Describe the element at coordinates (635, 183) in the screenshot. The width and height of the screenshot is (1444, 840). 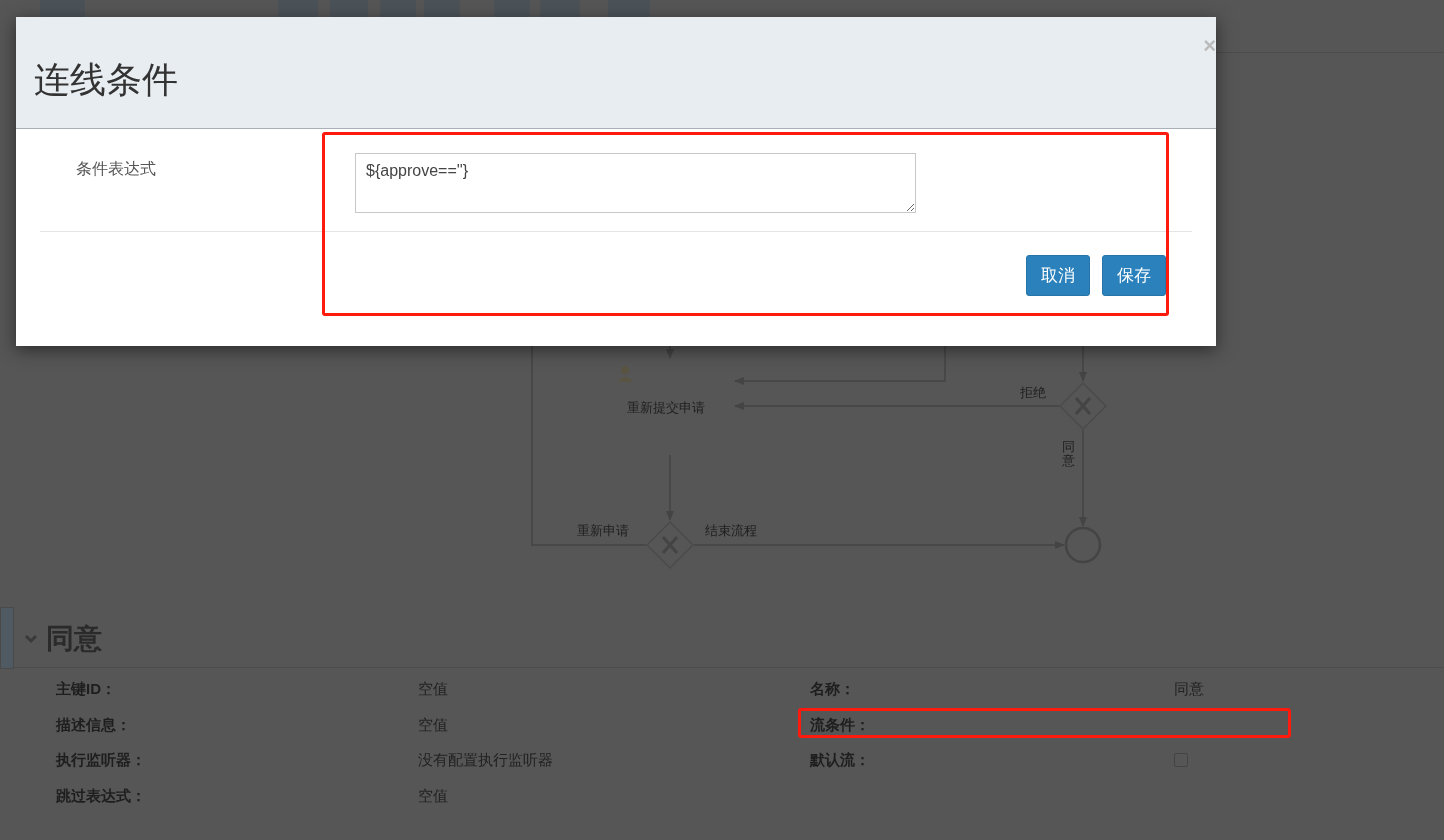
I see `expression-field: ${approve==''}` at that location.